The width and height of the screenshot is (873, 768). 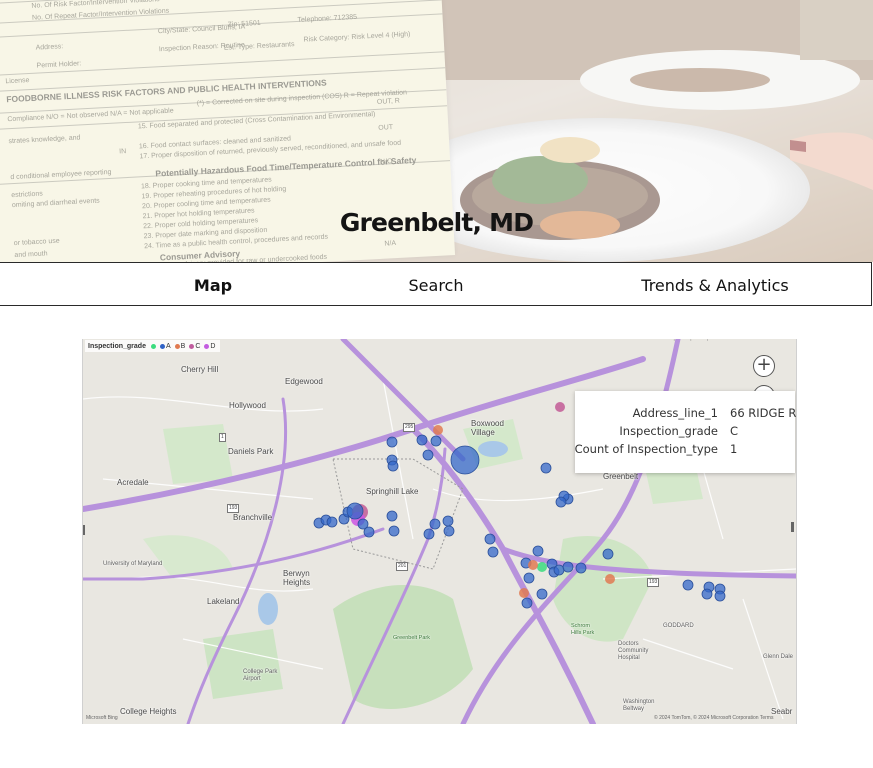 I want to click on map-label: Acredale, so click(x=133, y=482).